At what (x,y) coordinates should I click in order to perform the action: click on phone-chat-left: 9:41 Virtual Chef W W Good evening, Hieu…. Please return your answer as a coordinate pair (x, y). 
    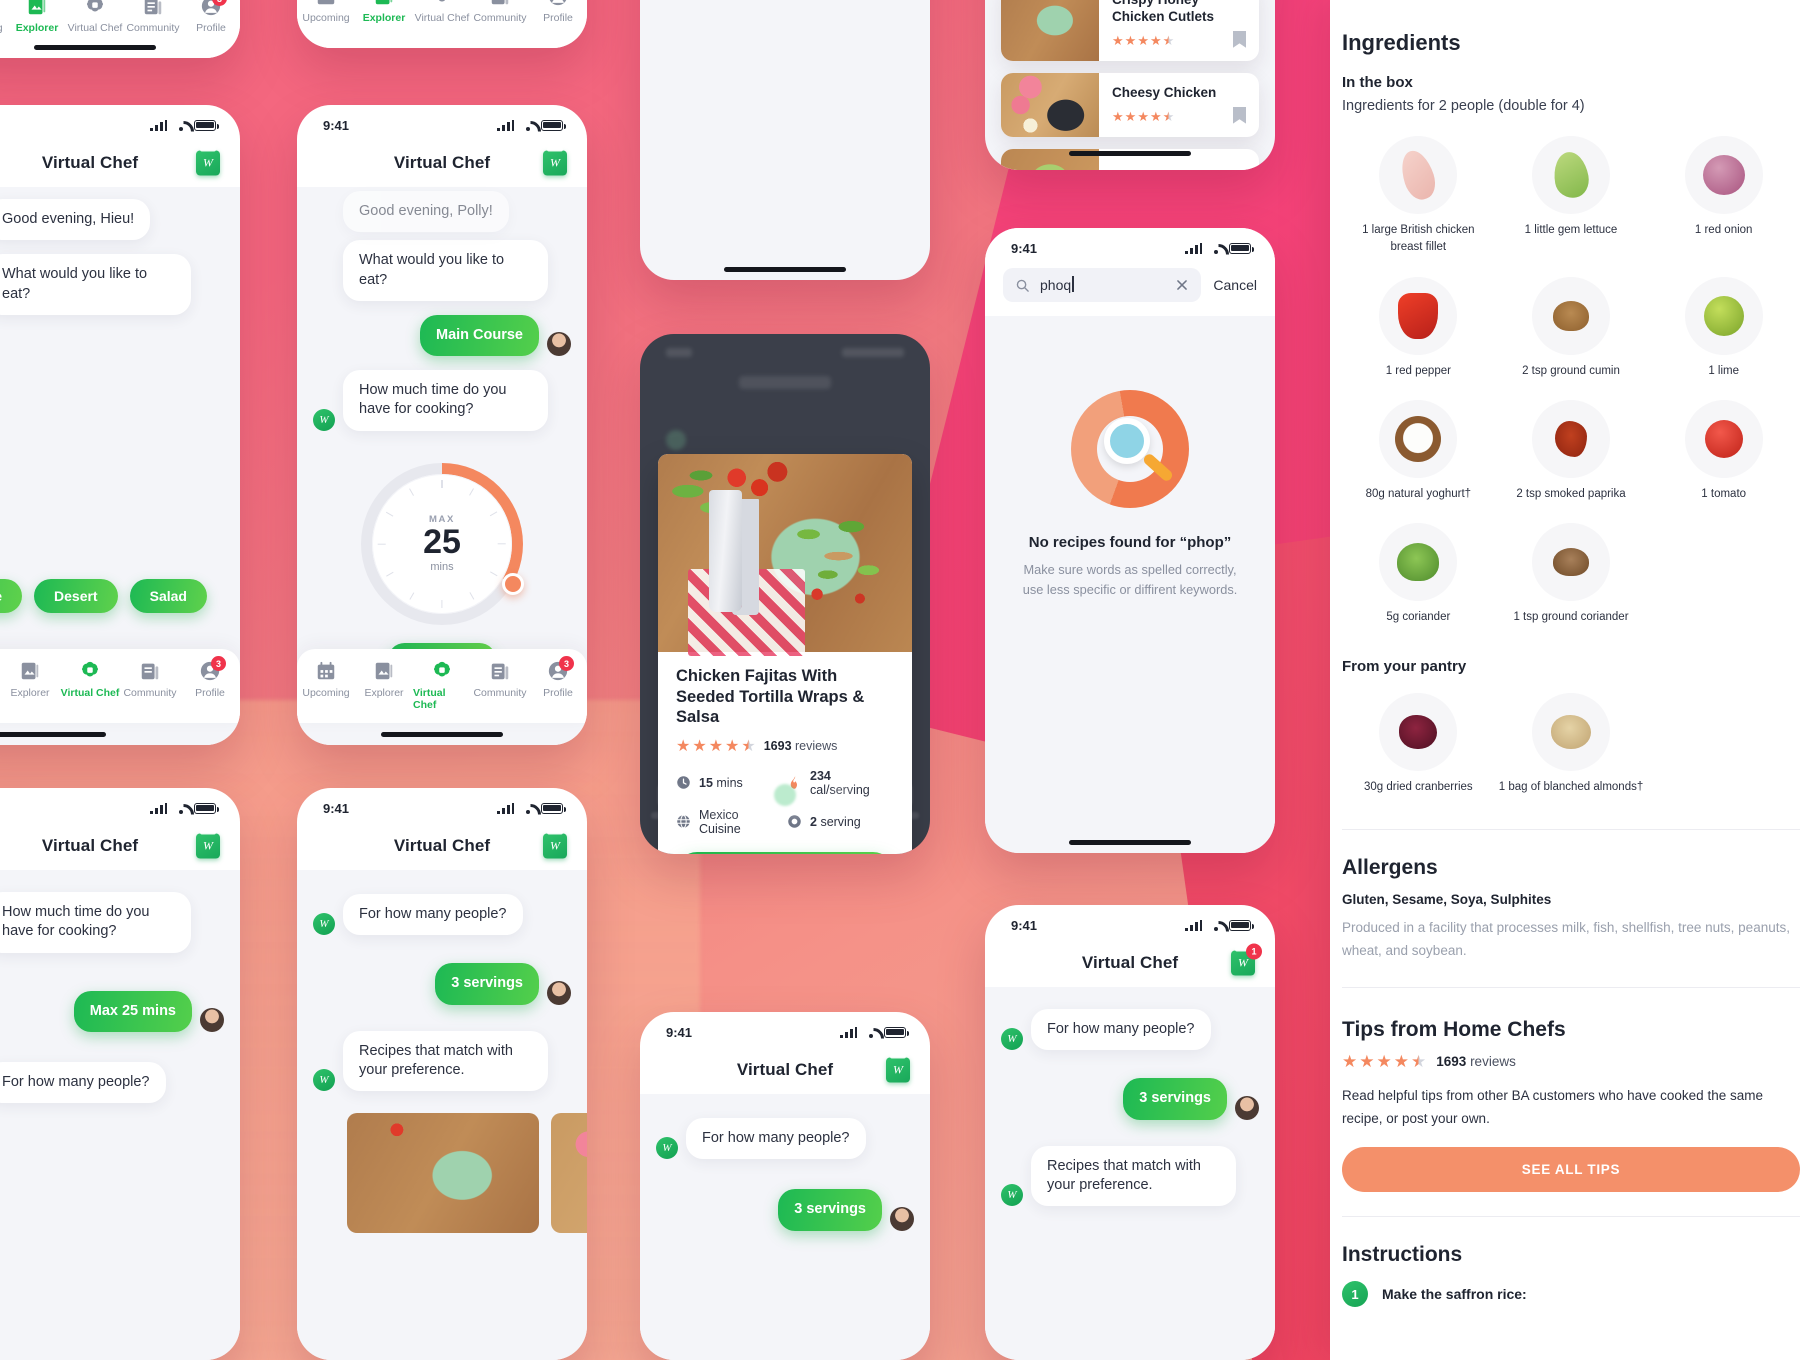
    Looking at the image, I should click on (120, 425).